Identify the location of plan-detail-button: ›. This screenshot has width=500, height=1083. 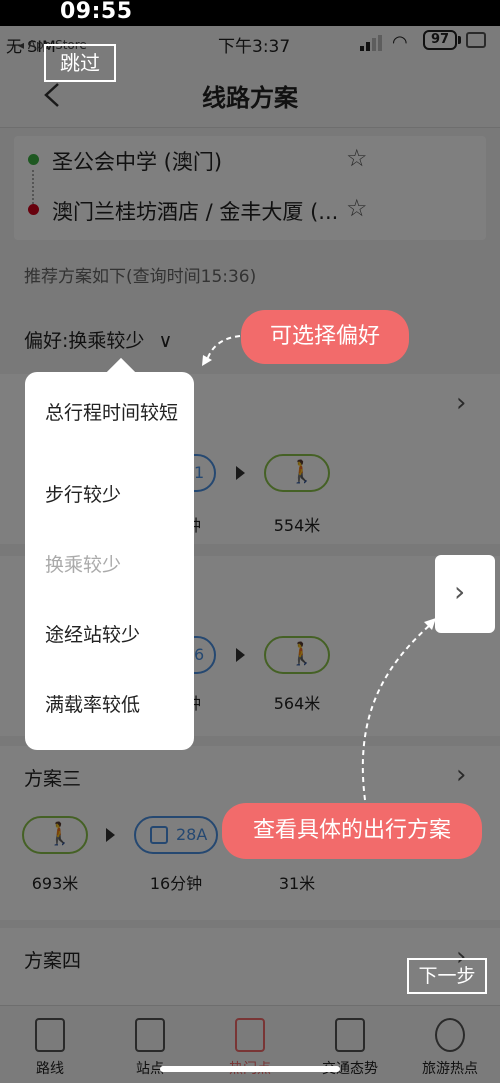
(465, 594).